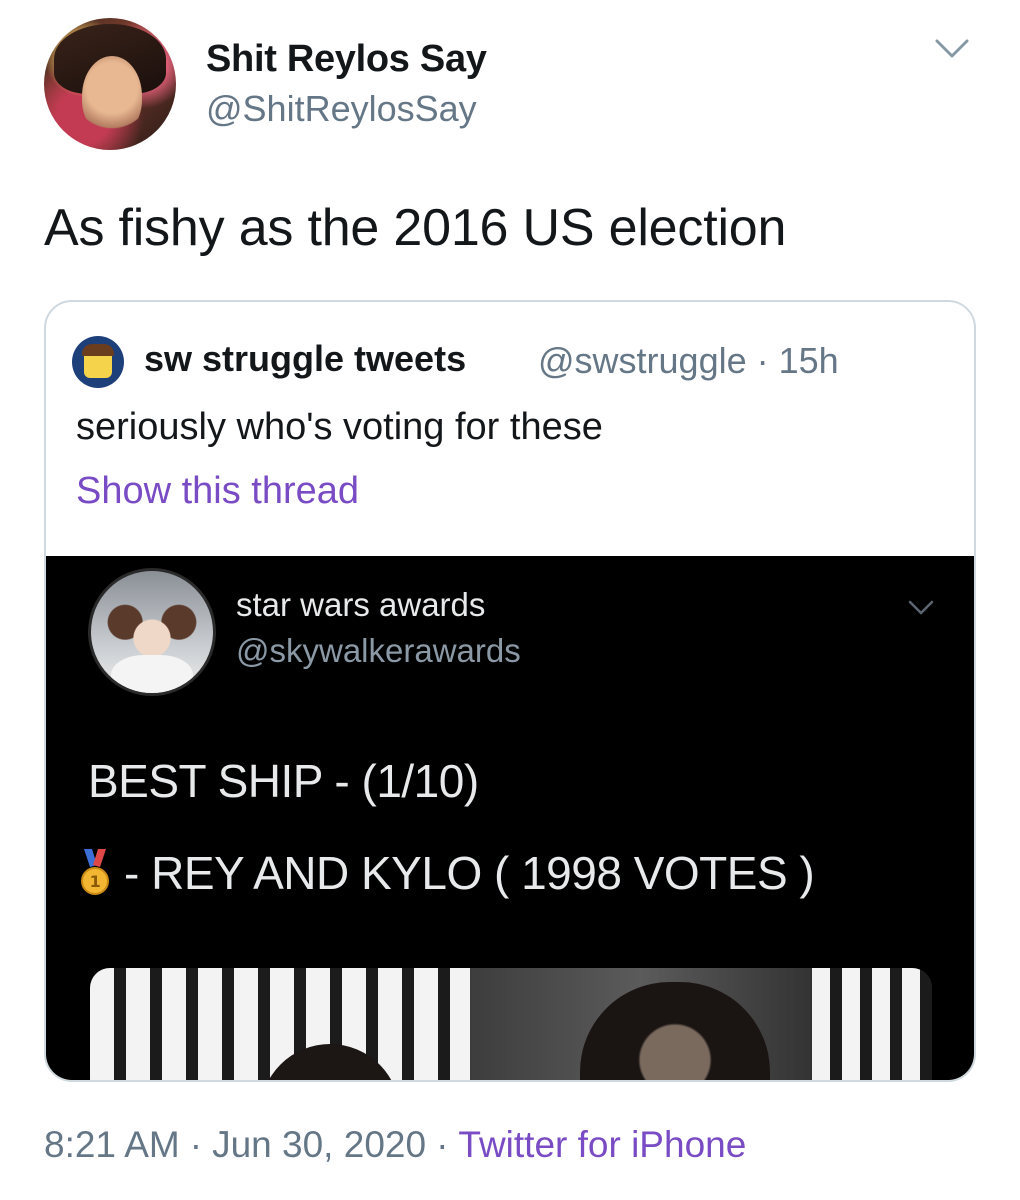 The image size is (1020, 1200). What do you see at coordinates (378, 650) in the screenshot?
I see `embedded-author-handle: @skywalkerawards` at bounding box center [378, 650].